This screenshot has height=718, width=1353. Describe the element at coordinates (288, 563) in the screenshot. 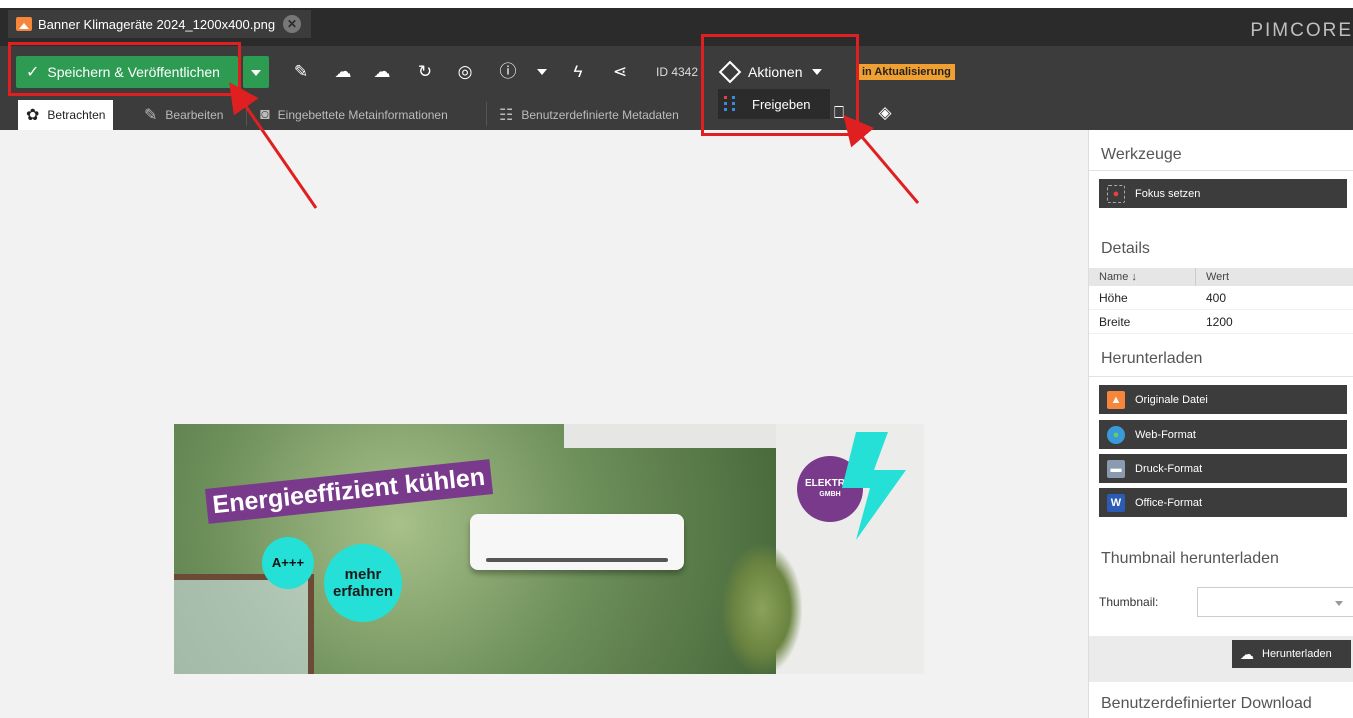

I see `energy-class-badge: A+++` at that location.